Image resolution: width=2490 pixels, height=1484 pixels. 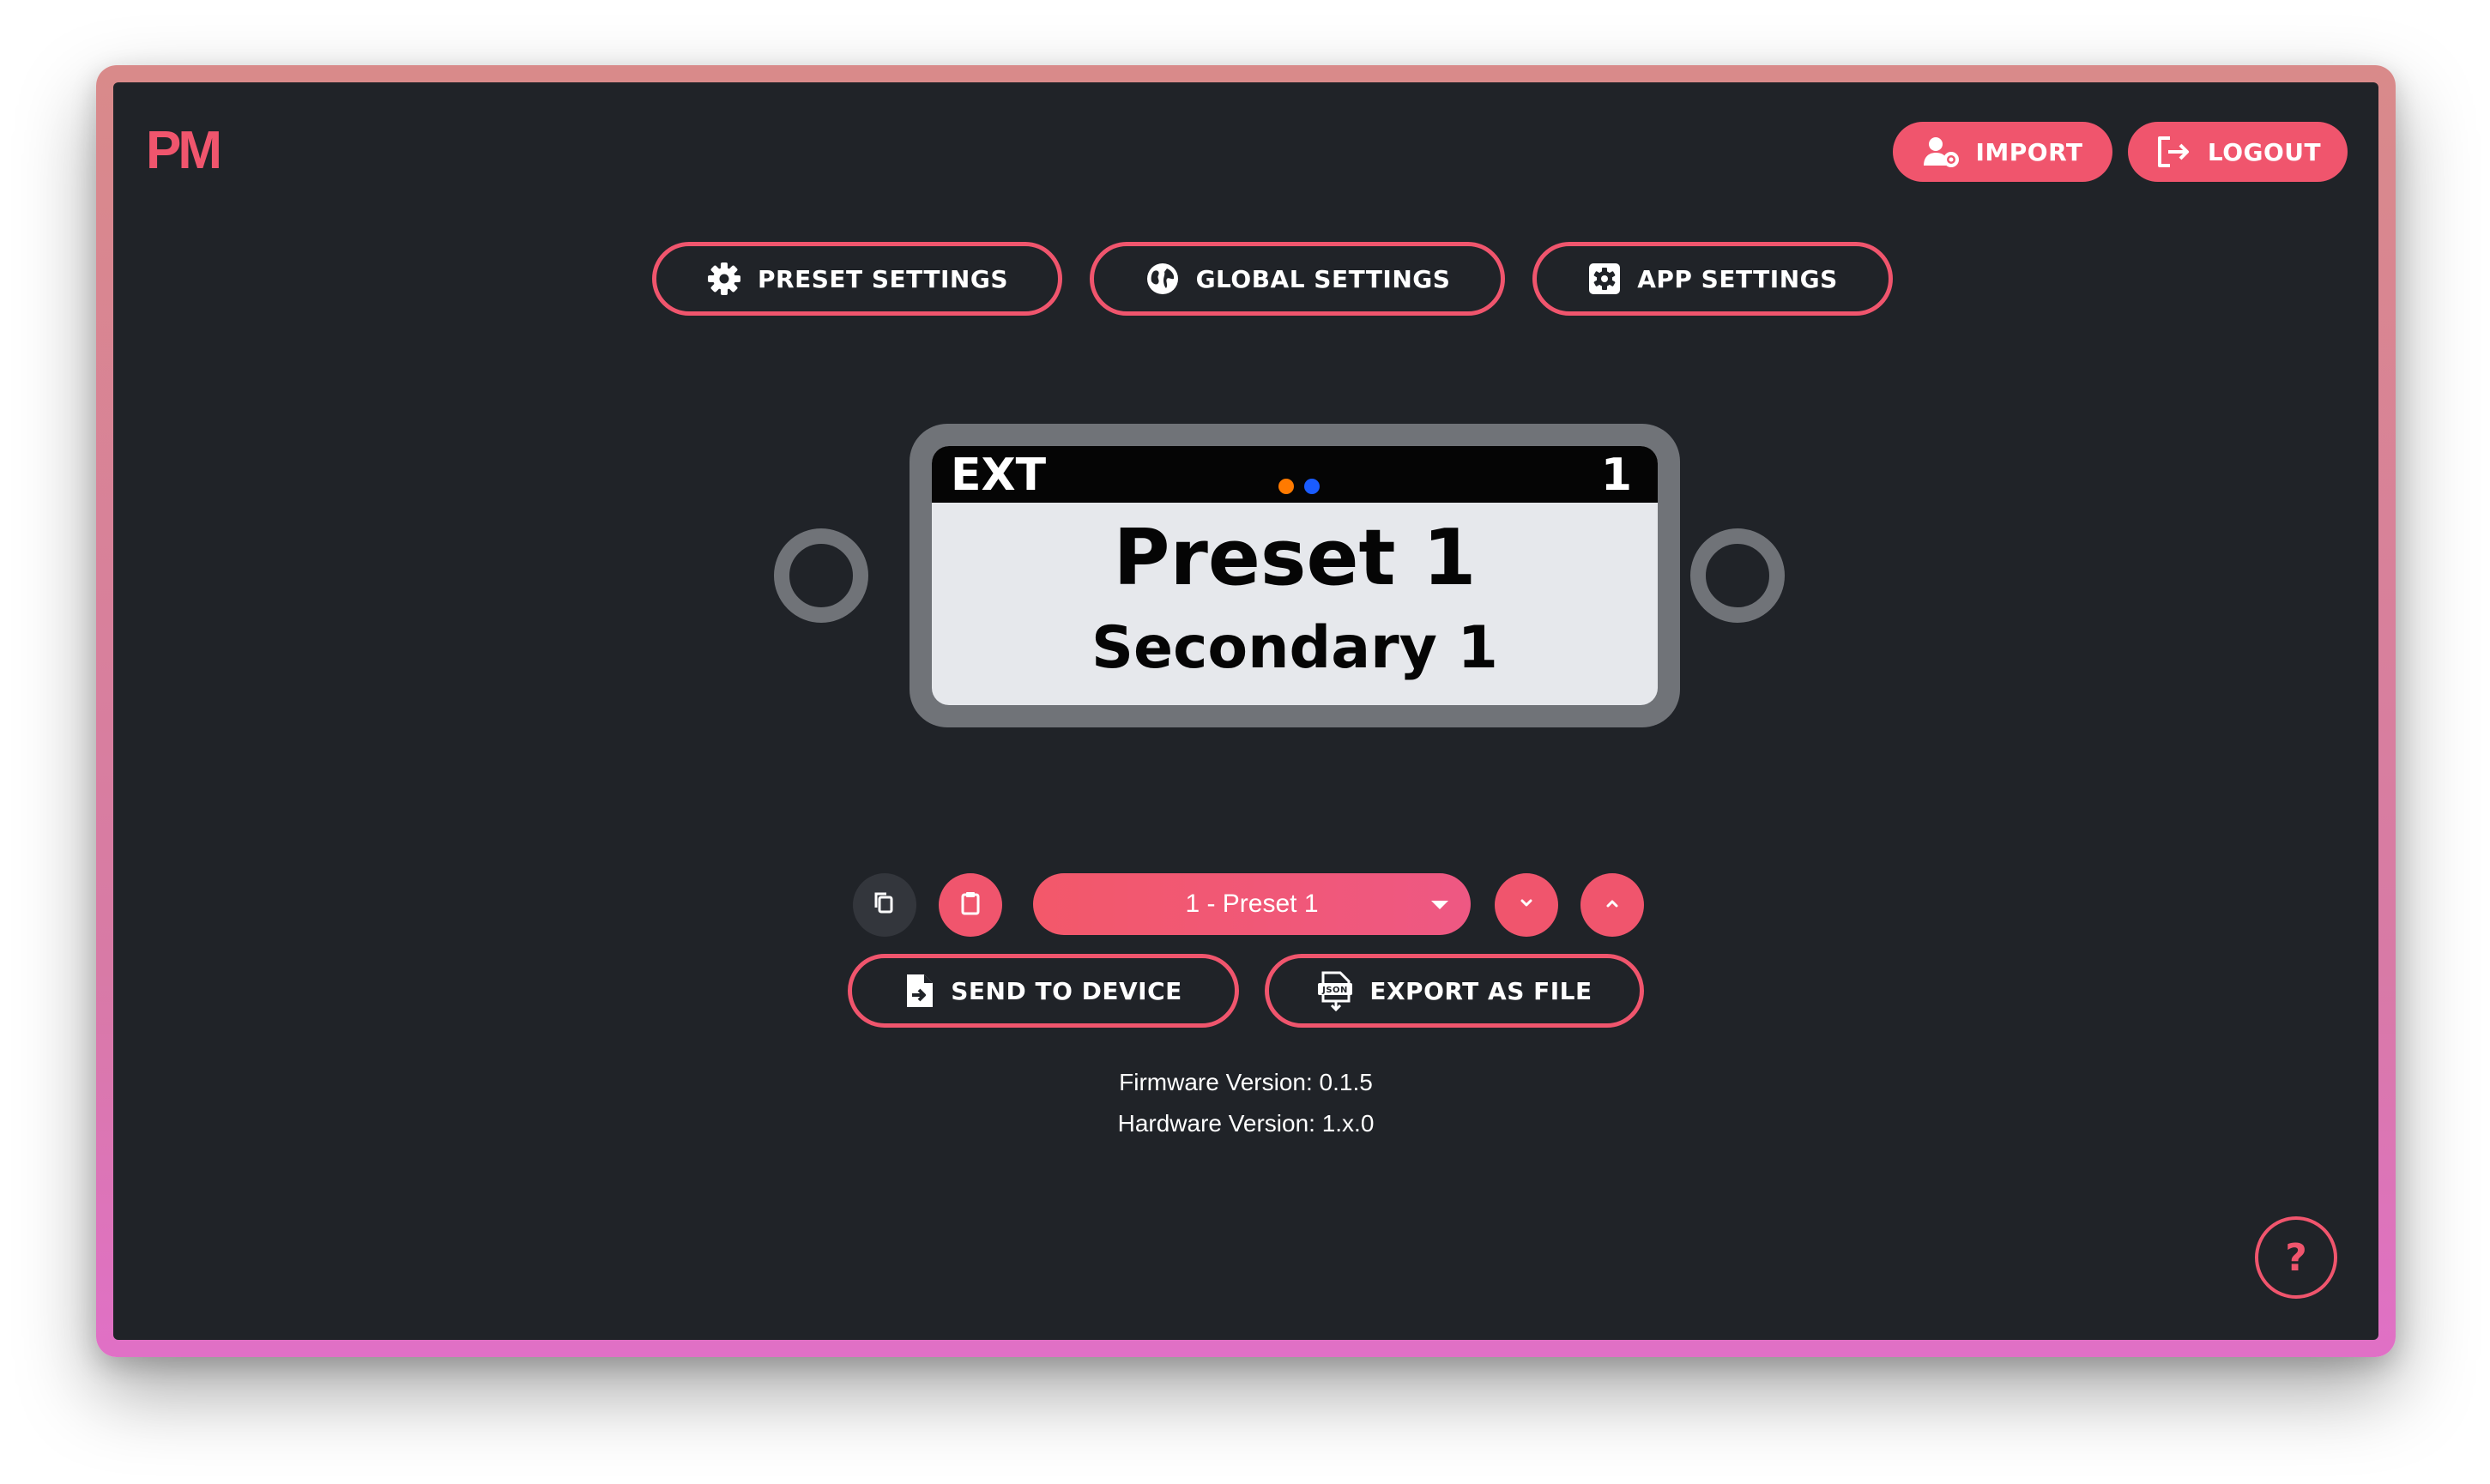 I want to click on send-to-device-button: SEND TO DEVICE, so click(x=1043, y=991).